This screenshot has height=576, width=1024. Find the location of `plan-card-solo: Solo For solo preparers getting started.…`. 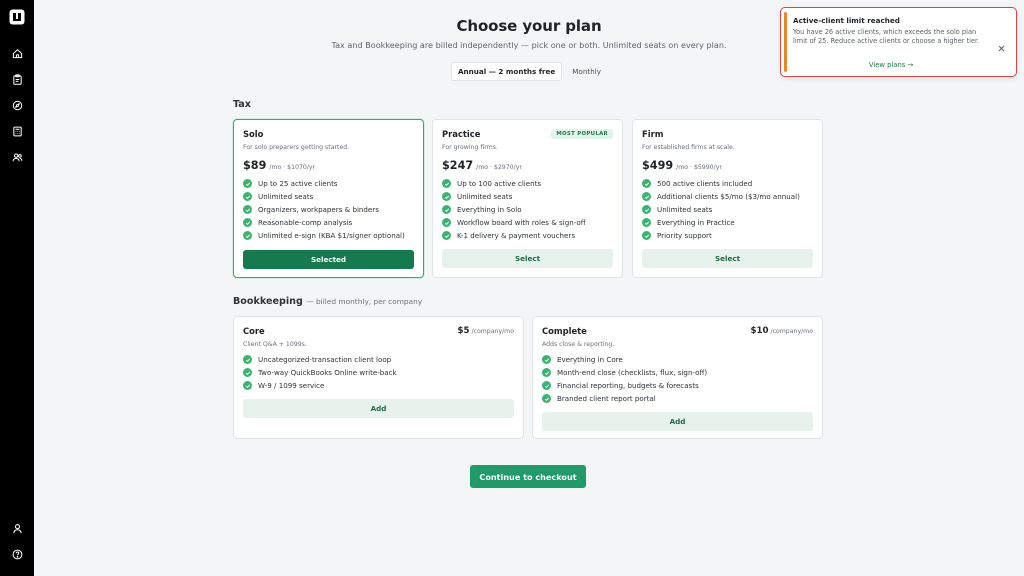

plan-card-solo: Solo For solo preparers getting started.… is located at coordinates (328, 198).